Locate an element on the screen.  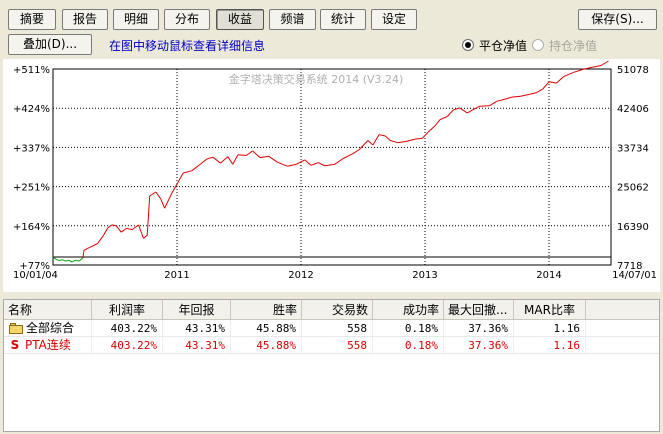
table-header: 名称 利润率 年回报 胜率 交易数 成功率 最大回撤... MAR比率 is located at coordinates (331, 310).